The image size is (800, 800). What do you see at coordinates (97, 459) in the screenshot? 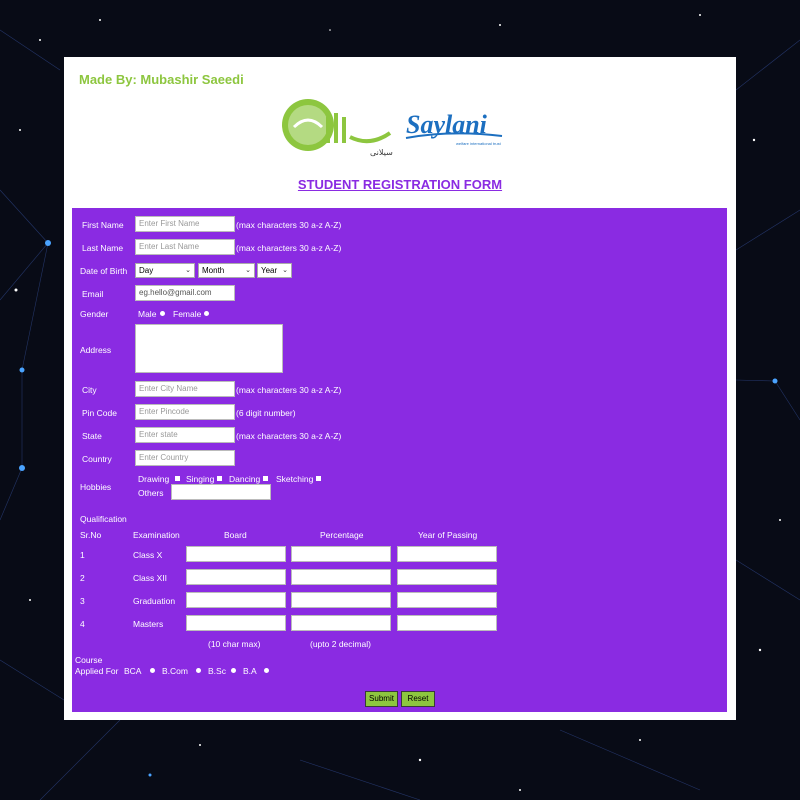
I see `country-label: Country` at bounding box center [97, 459].